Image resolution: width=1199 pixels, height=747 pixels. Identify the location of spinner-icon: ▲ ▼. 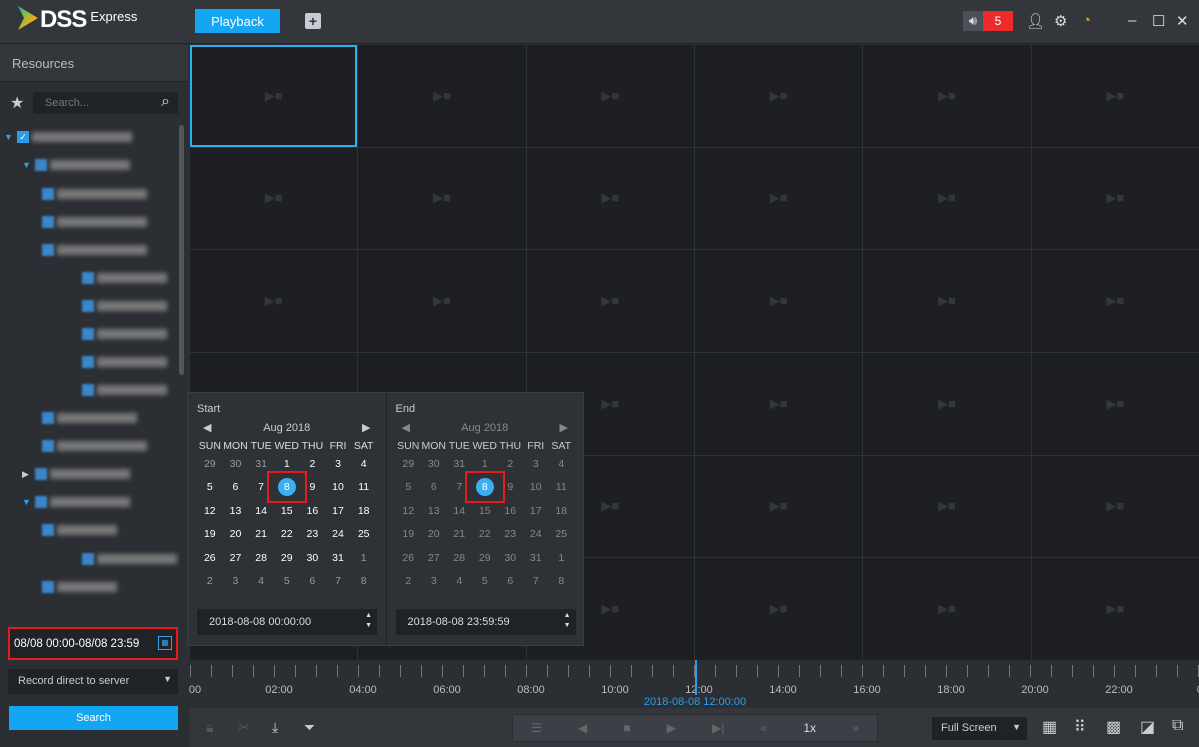
(567, 621).